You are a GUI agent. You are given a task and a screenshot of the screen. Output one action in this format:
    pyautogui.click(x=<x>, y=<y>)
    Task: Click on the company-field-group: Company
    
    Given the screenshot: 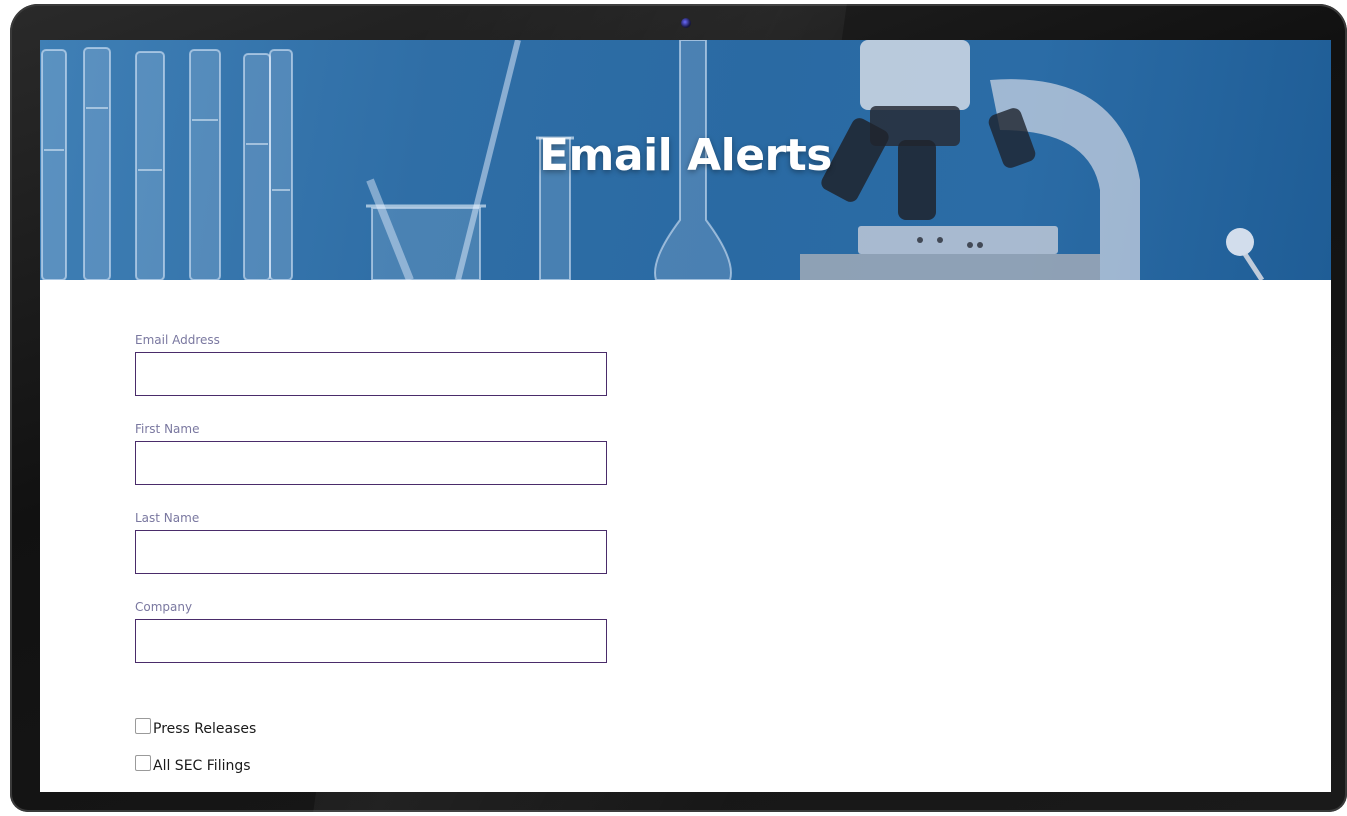 What is the action you would take?
    pyautogui.click(x=375, y=631)
    